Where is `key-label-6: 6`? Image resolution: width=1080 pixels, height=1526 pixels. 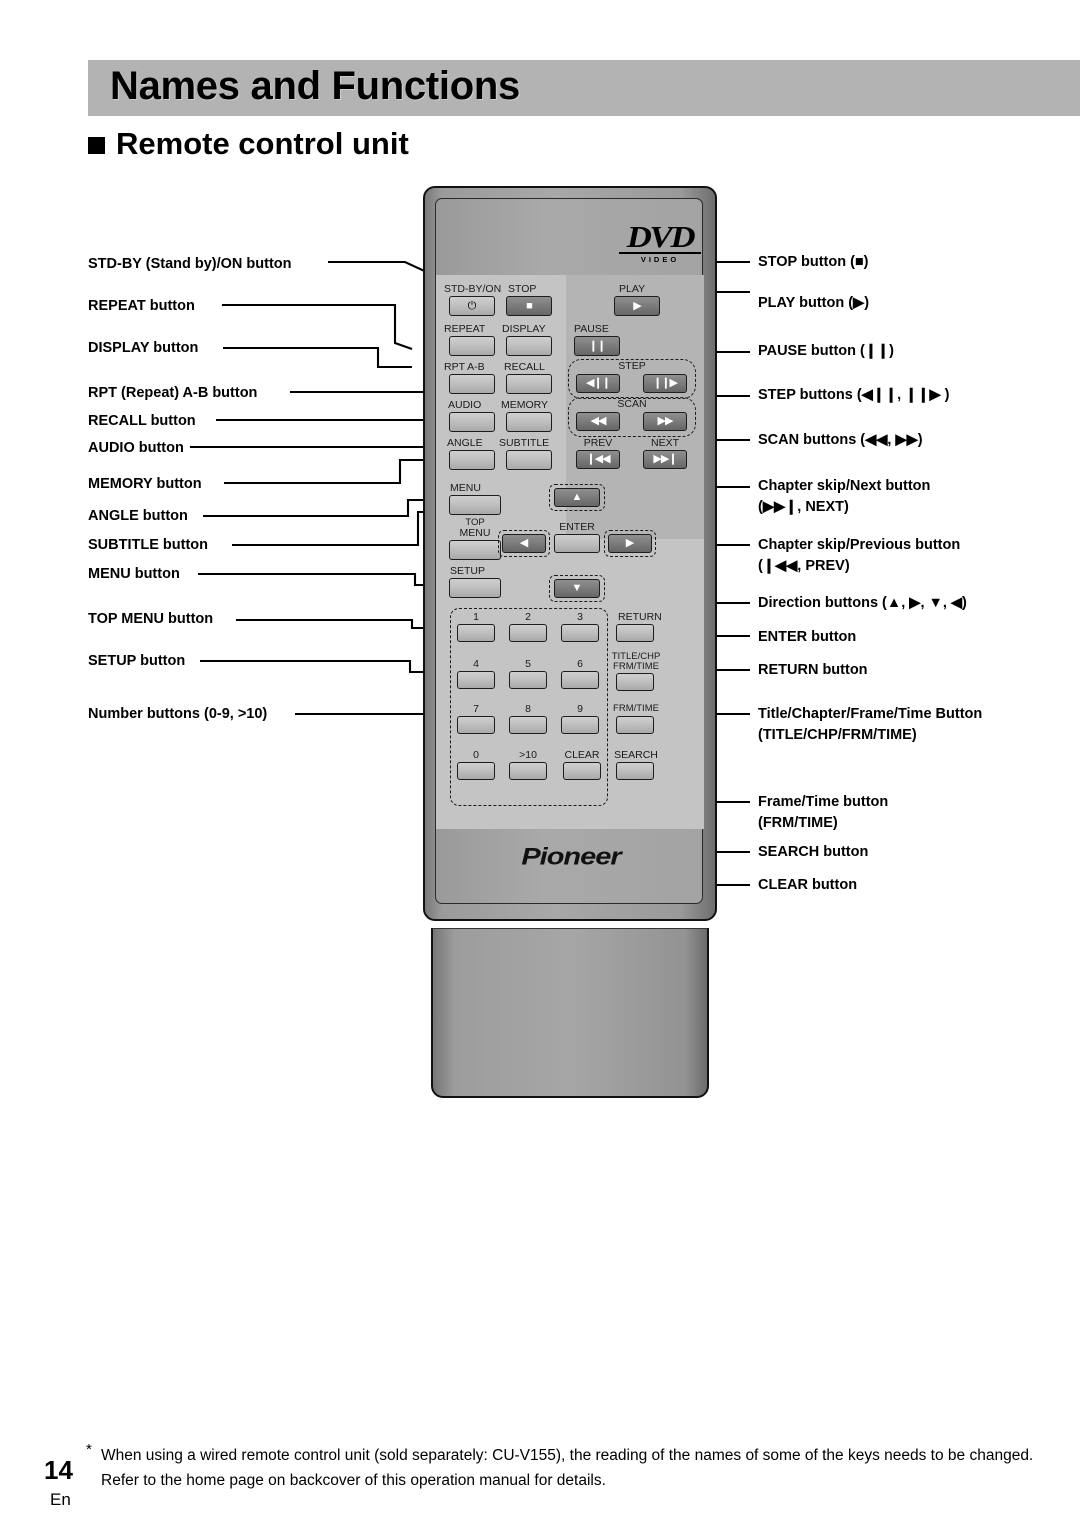
key-label-6: 6 is located at coordinates (580, 664).